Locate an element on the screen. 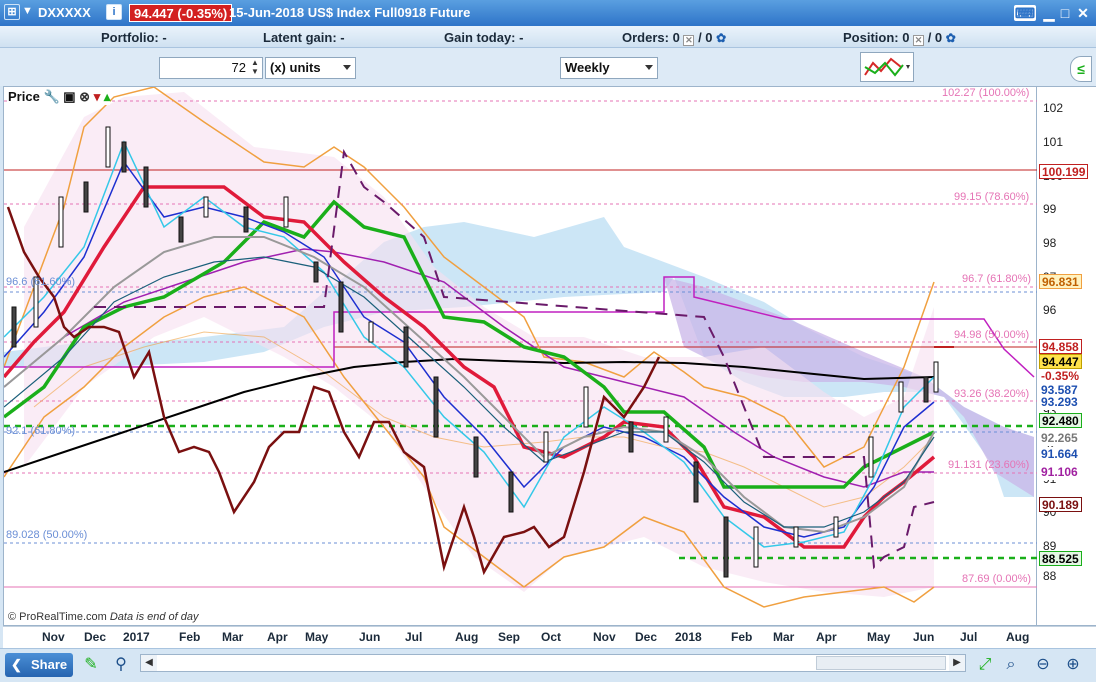 This screenshot has width=1096, height=682. scroll-left-icon: ◀ is located at coordinates (149, 663).